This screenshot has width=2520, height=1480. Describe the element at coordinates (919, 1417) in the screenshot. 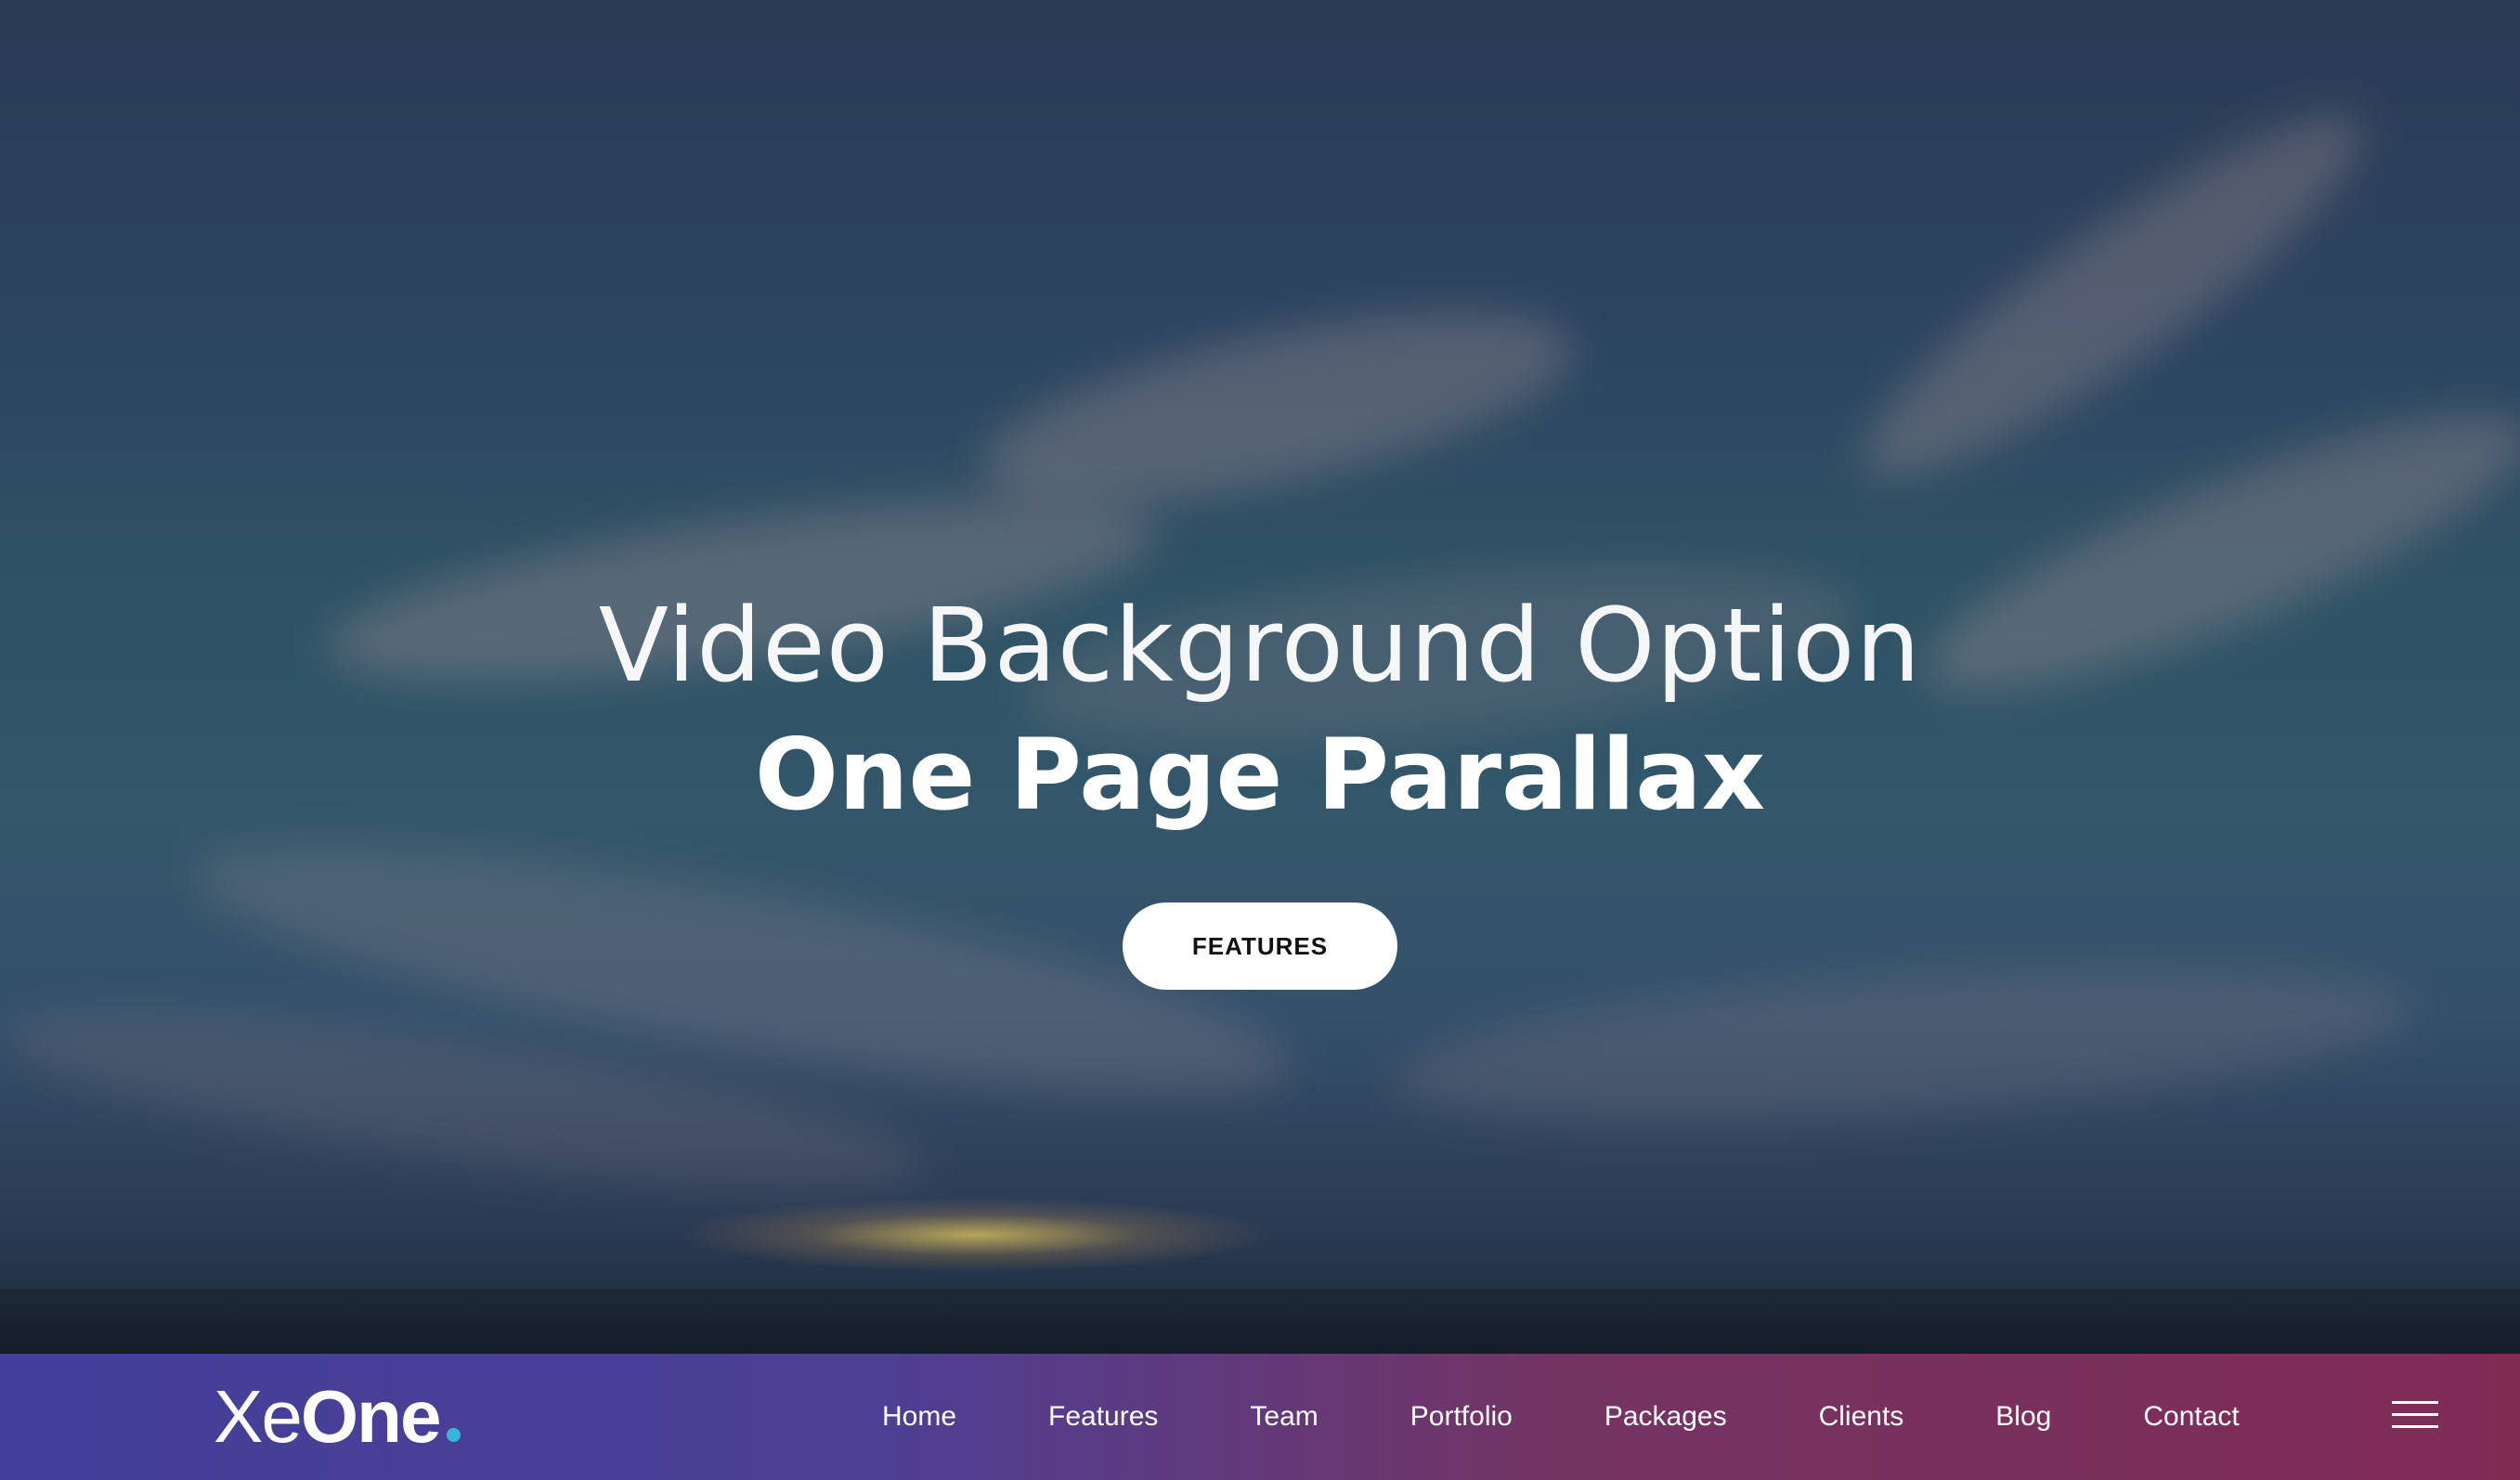

I see `nav-item-home: Home` at that location.